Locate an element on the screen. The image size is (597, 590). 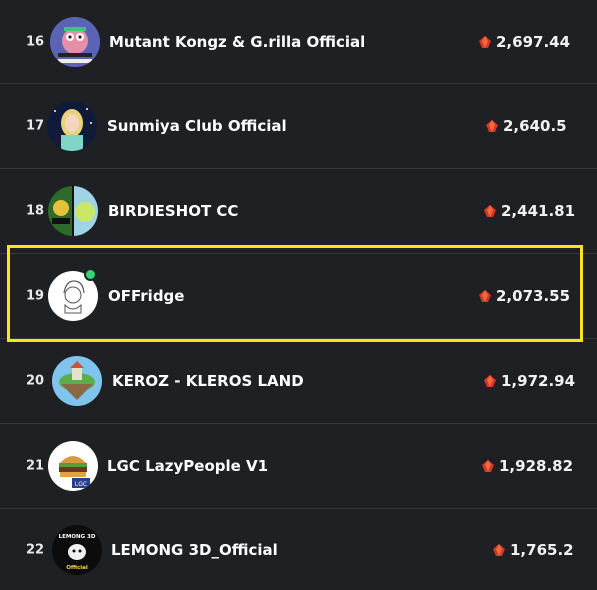
volume-amount: 2,697.44 is located at coordinates (533, 41).